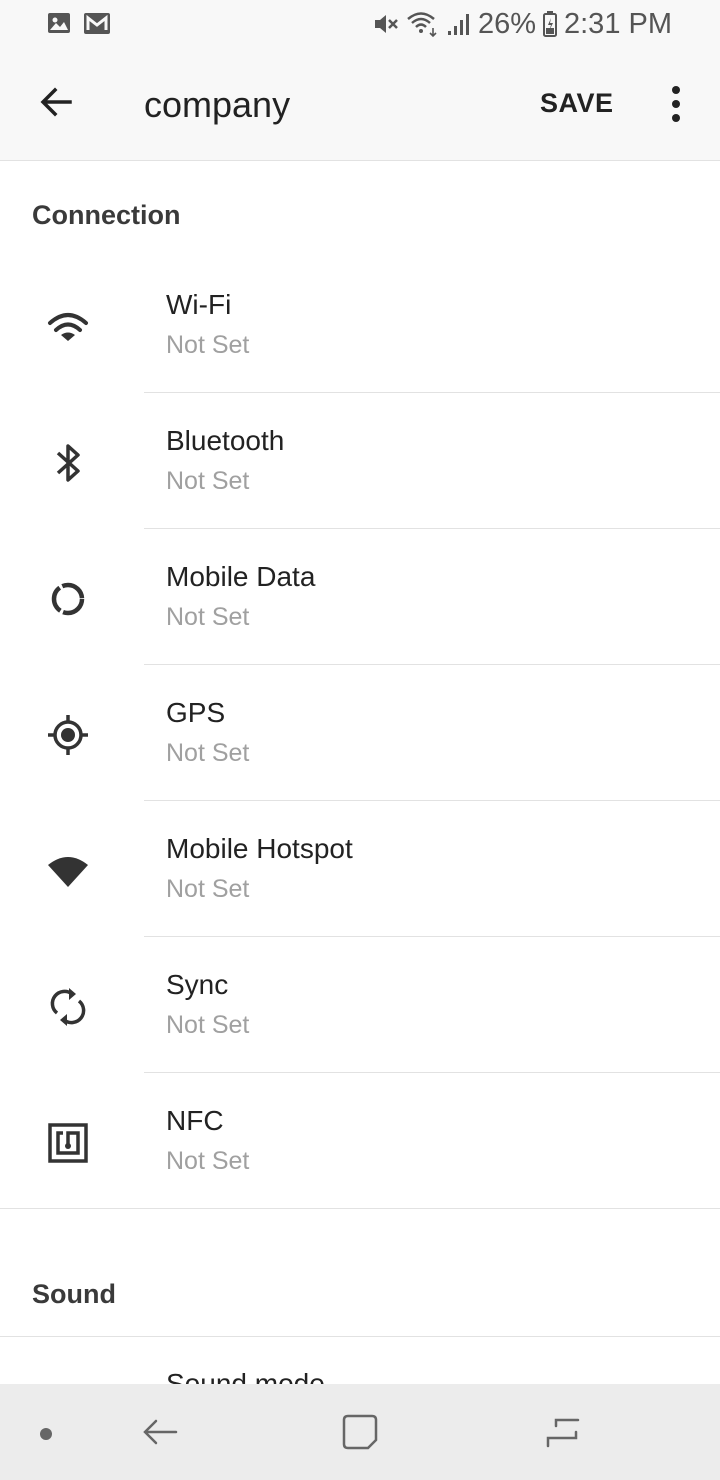  What do you see at coordinates (360, 26) in the screenshot?
I see `status-bar: 26% 2:31 PM` at bounding box center [360, 26].